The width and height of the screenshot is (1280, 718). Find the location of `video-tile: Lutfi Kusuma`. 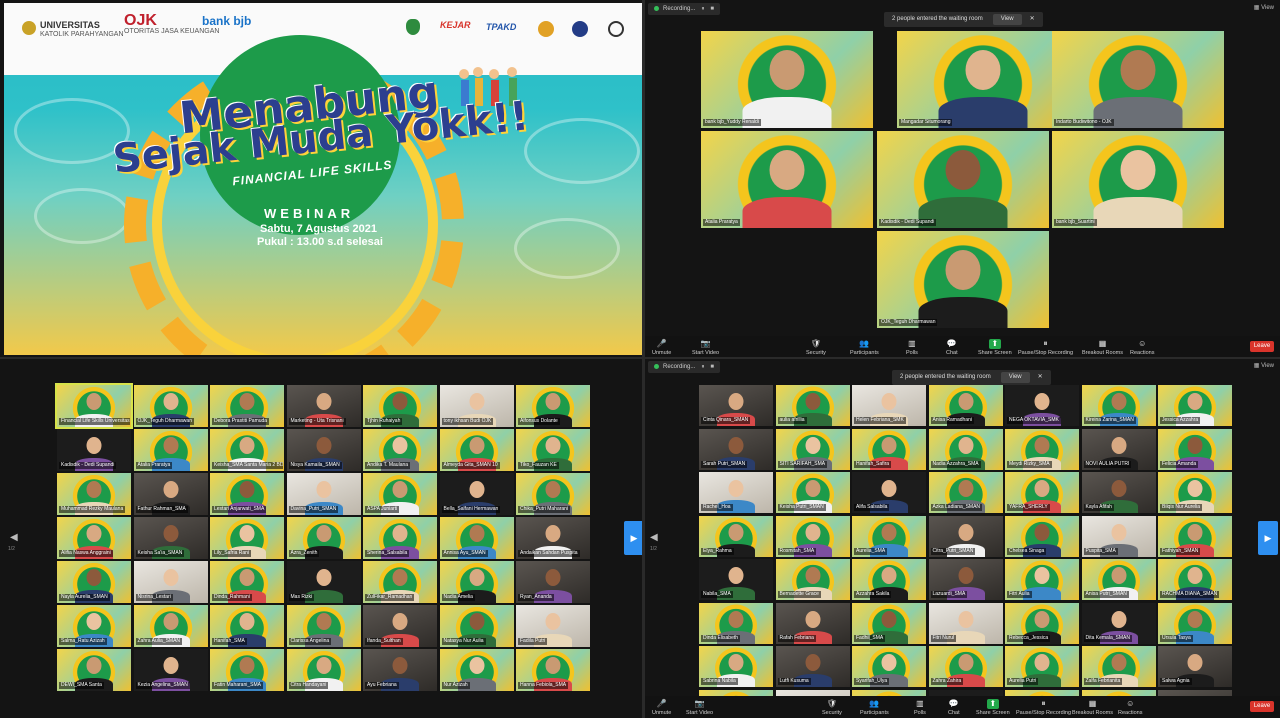

video-tile: Lutfi Kusuma is located at coordinates (812, 666).